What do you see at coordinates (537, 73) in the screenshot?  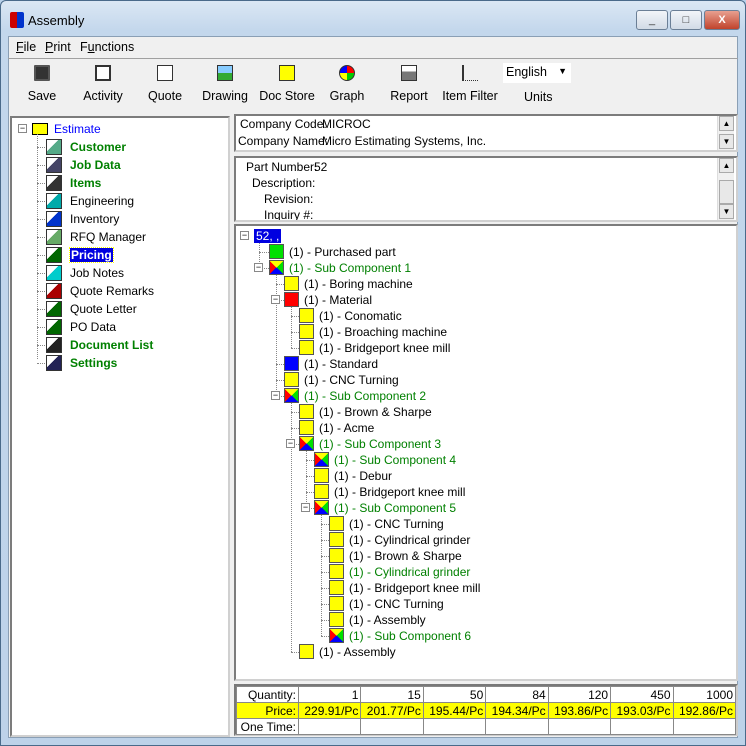 I see `units-select: English ▼` at bounding box center [537, 73].